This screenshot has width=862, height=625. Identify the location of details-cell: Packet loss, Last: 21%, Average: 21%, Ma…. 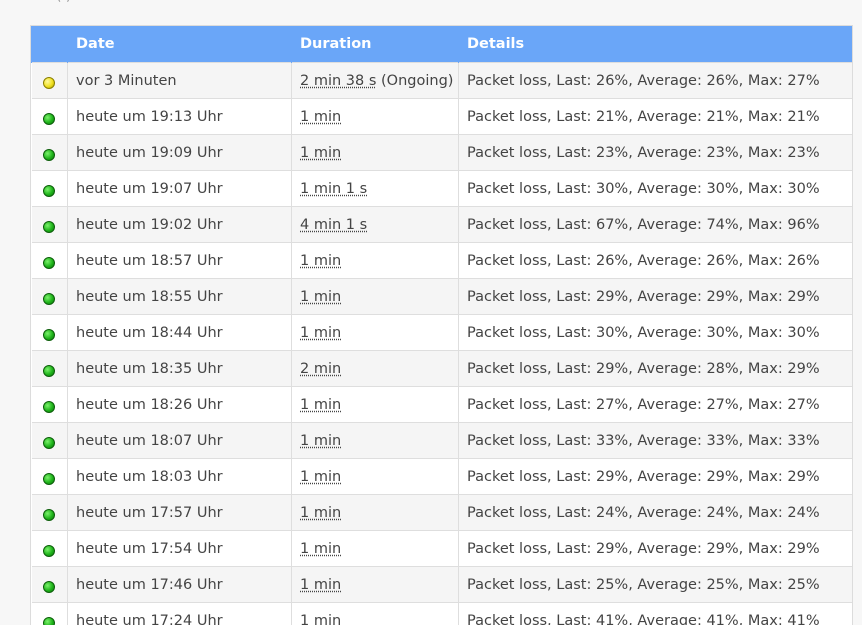
(655, 116).